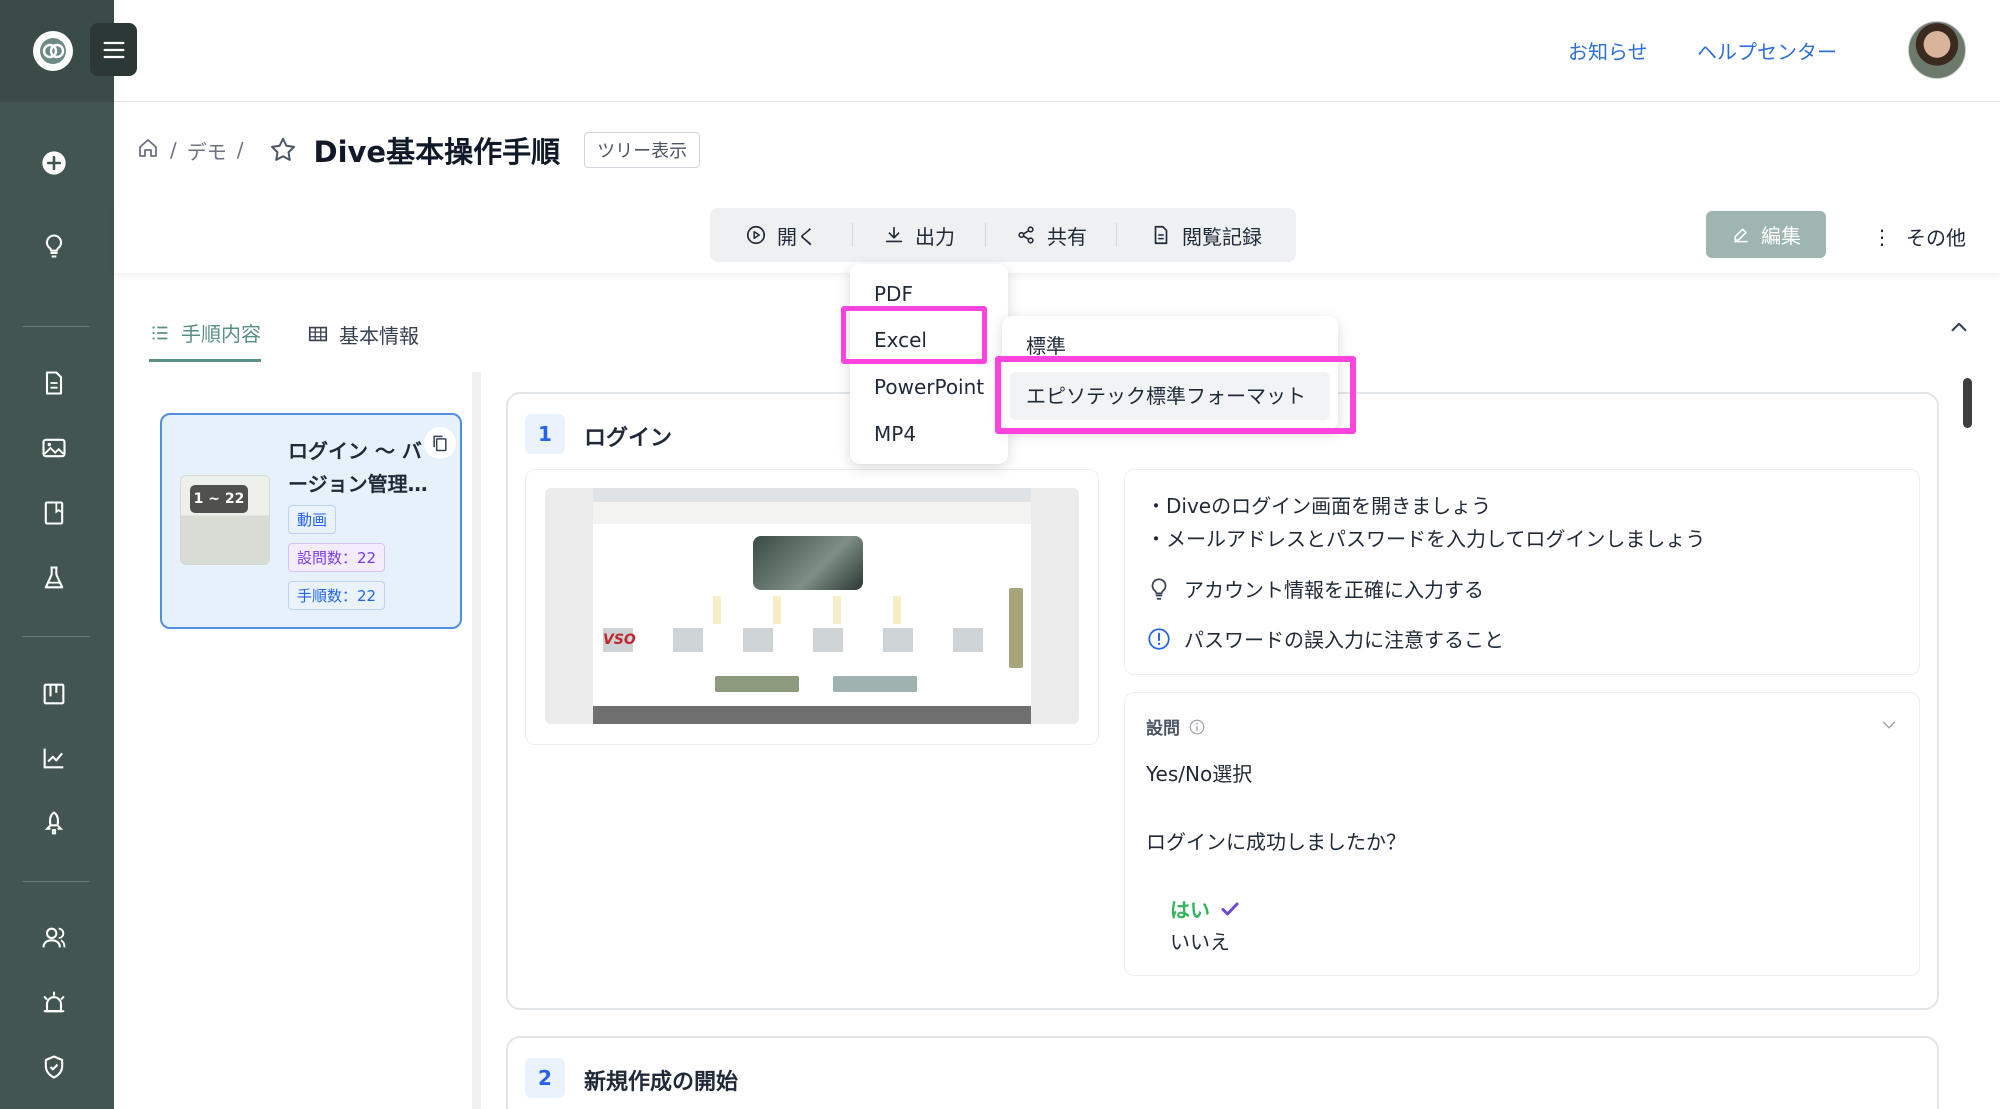  I want to click on screenshot-logo-text: VSO, so click(619, 640).